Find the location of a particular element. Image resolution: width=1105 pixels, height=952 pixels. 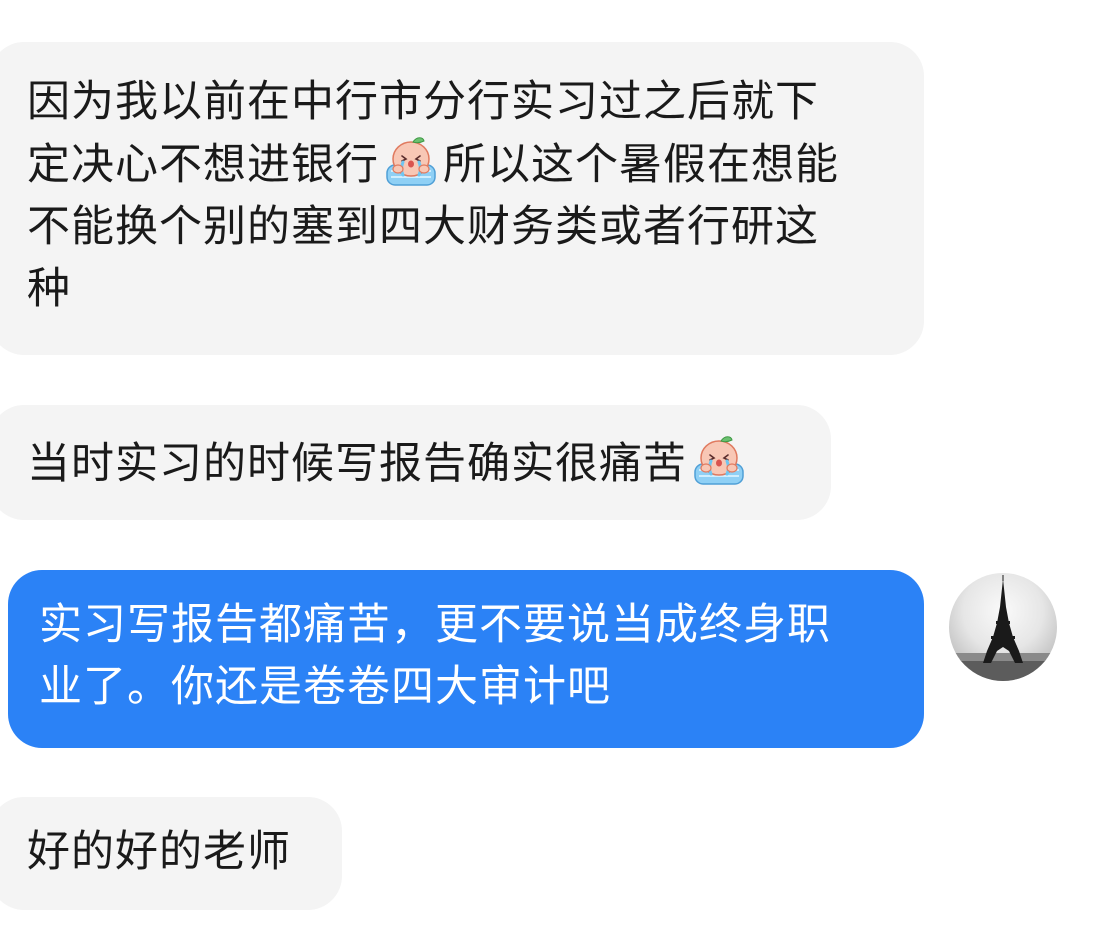

message-bubble-incoming: 当时实习的时候写报告确实很痛苦 is located at coordinates (415, 462).